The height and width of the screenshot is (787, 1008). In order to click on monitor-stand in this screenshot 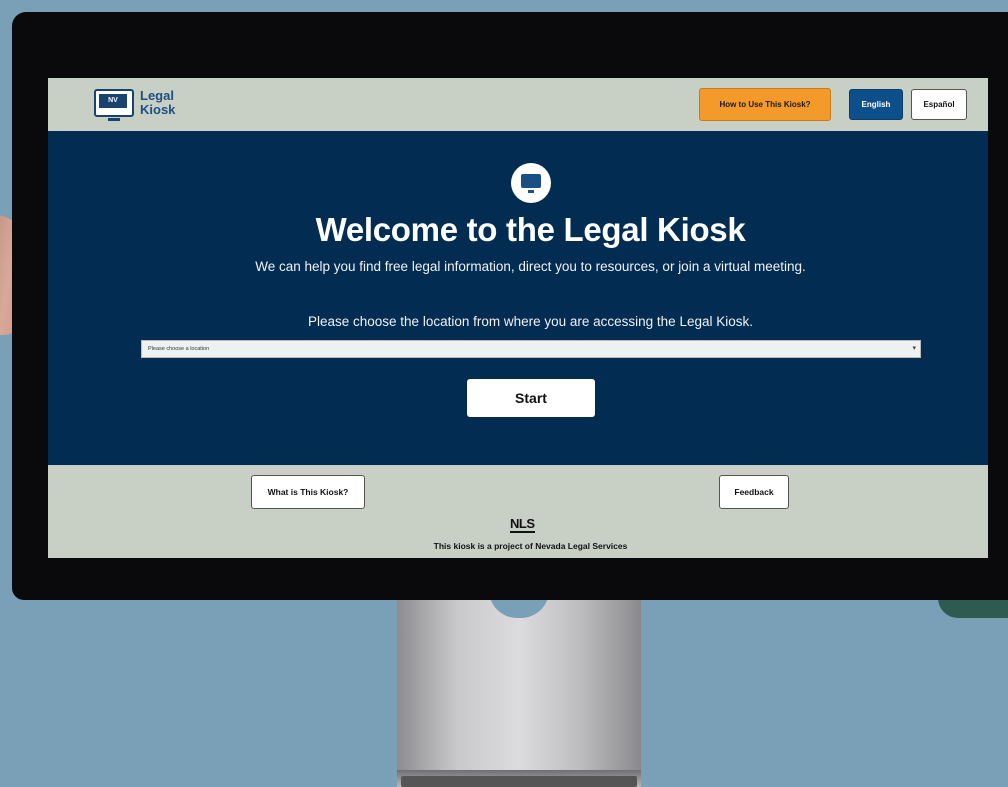, I will do `click(519, 682)`.